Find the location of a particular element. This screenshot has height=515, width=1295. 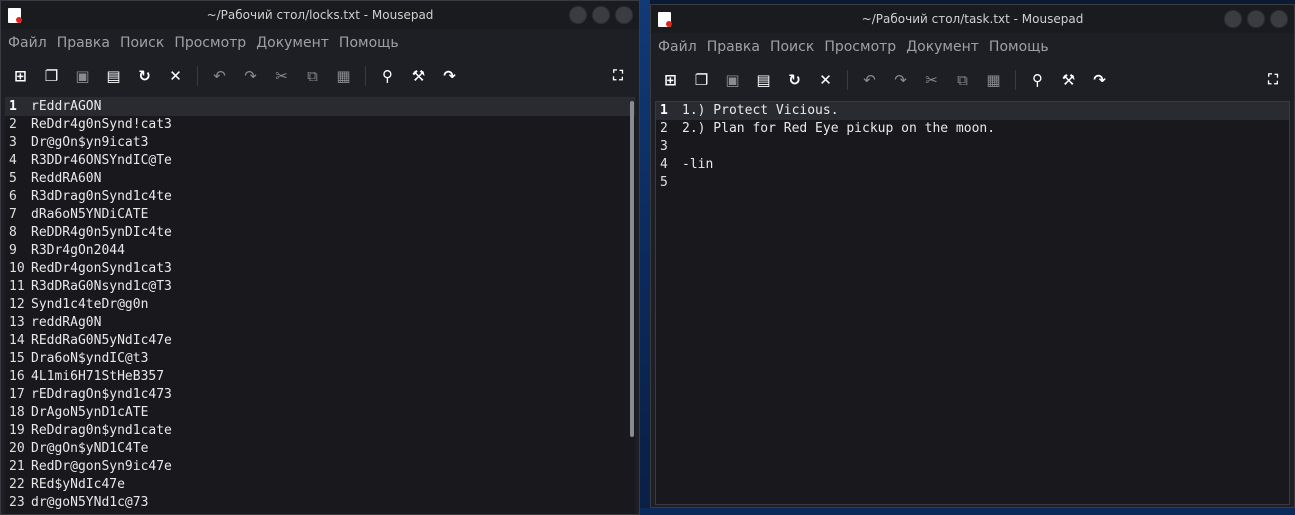

line-text: DrAgoN5ynD1cATE is located at coordinates (87, 413).